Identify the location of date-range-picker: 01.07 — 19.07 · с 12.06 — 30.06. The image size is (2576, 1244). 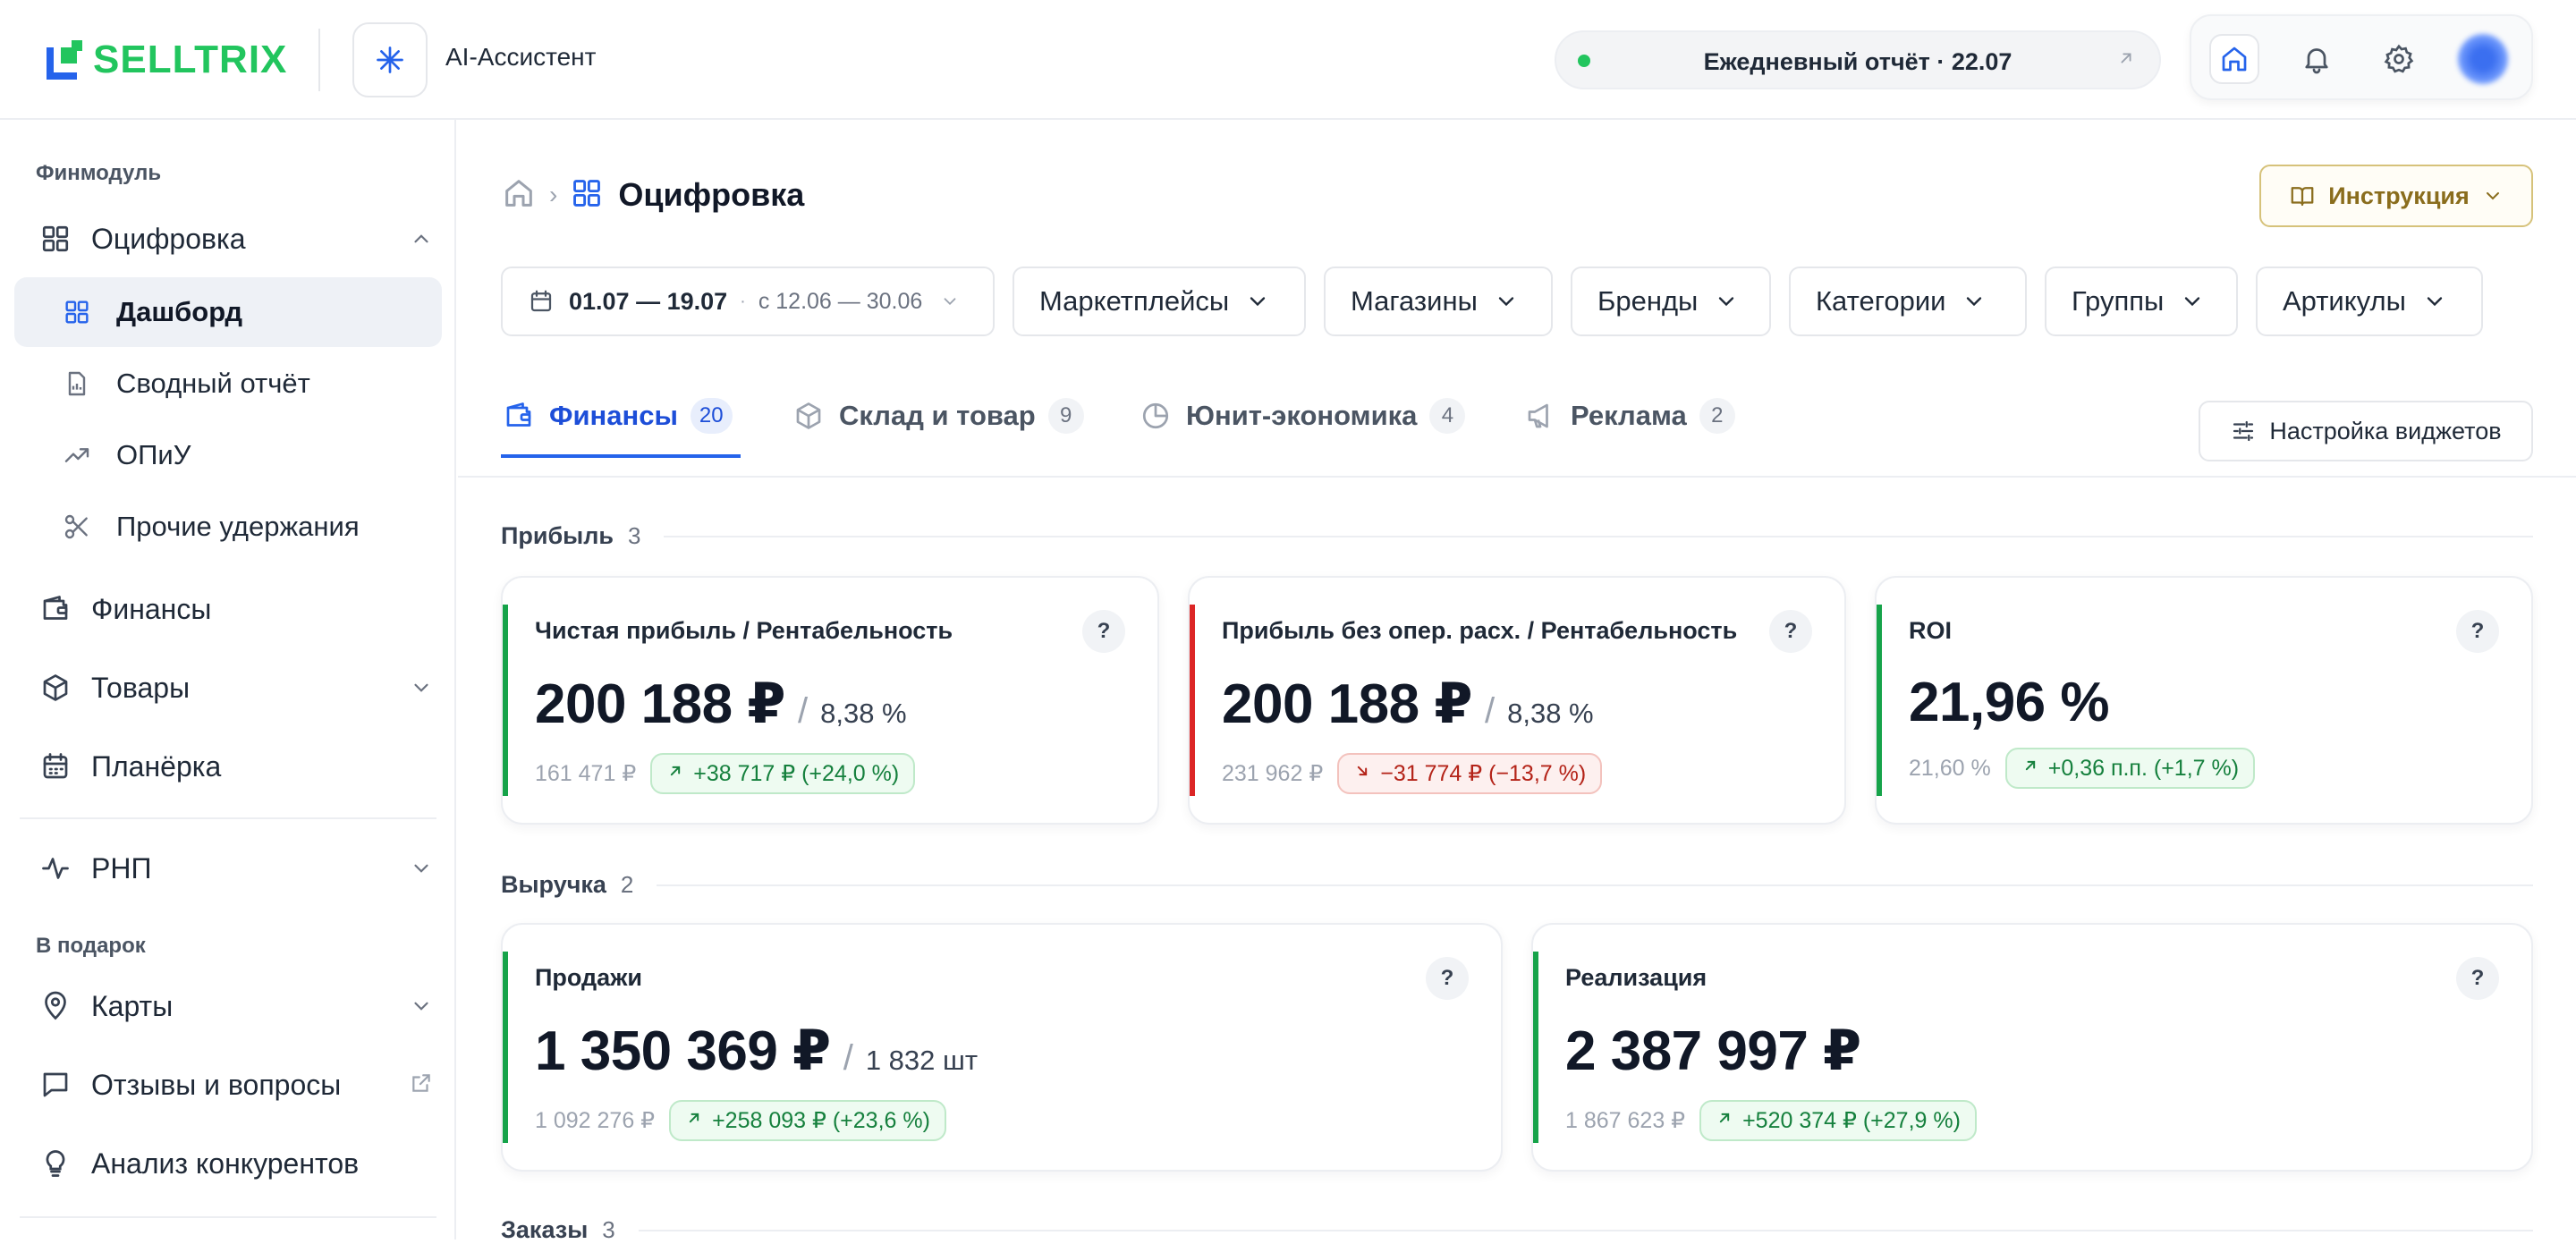
(748, 301).